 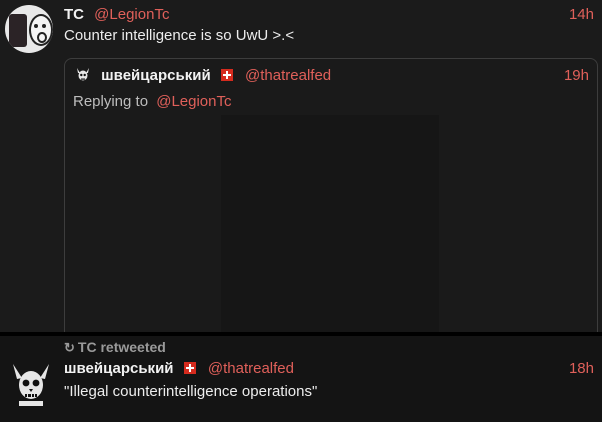 I want to click on retweet-text: "Illegal counterintelligence operations", so click(x=191, y=391).